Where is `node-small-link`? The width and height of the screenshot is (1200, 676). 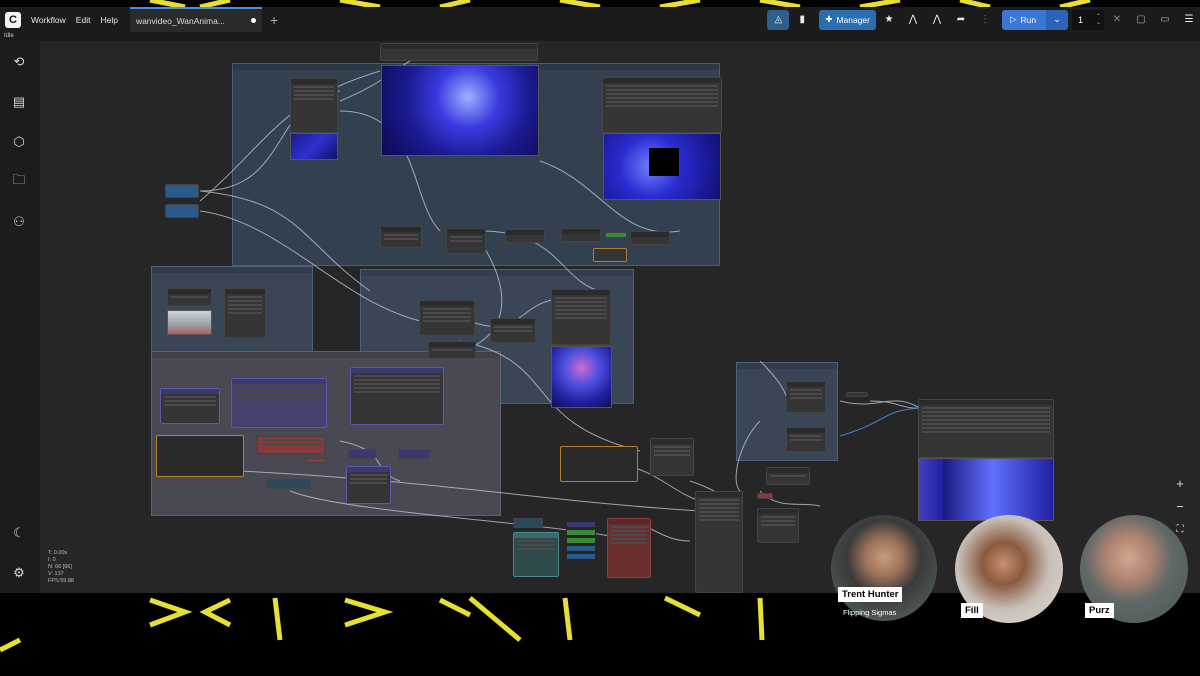 node-small-link is located at coordinates (857, 394).